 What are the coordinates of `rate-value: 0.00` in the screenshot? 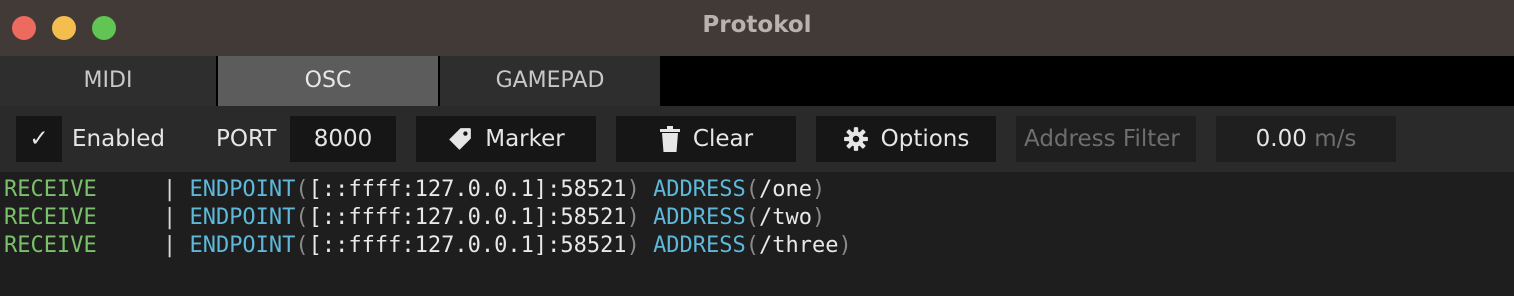 It's located at (1281, 139).